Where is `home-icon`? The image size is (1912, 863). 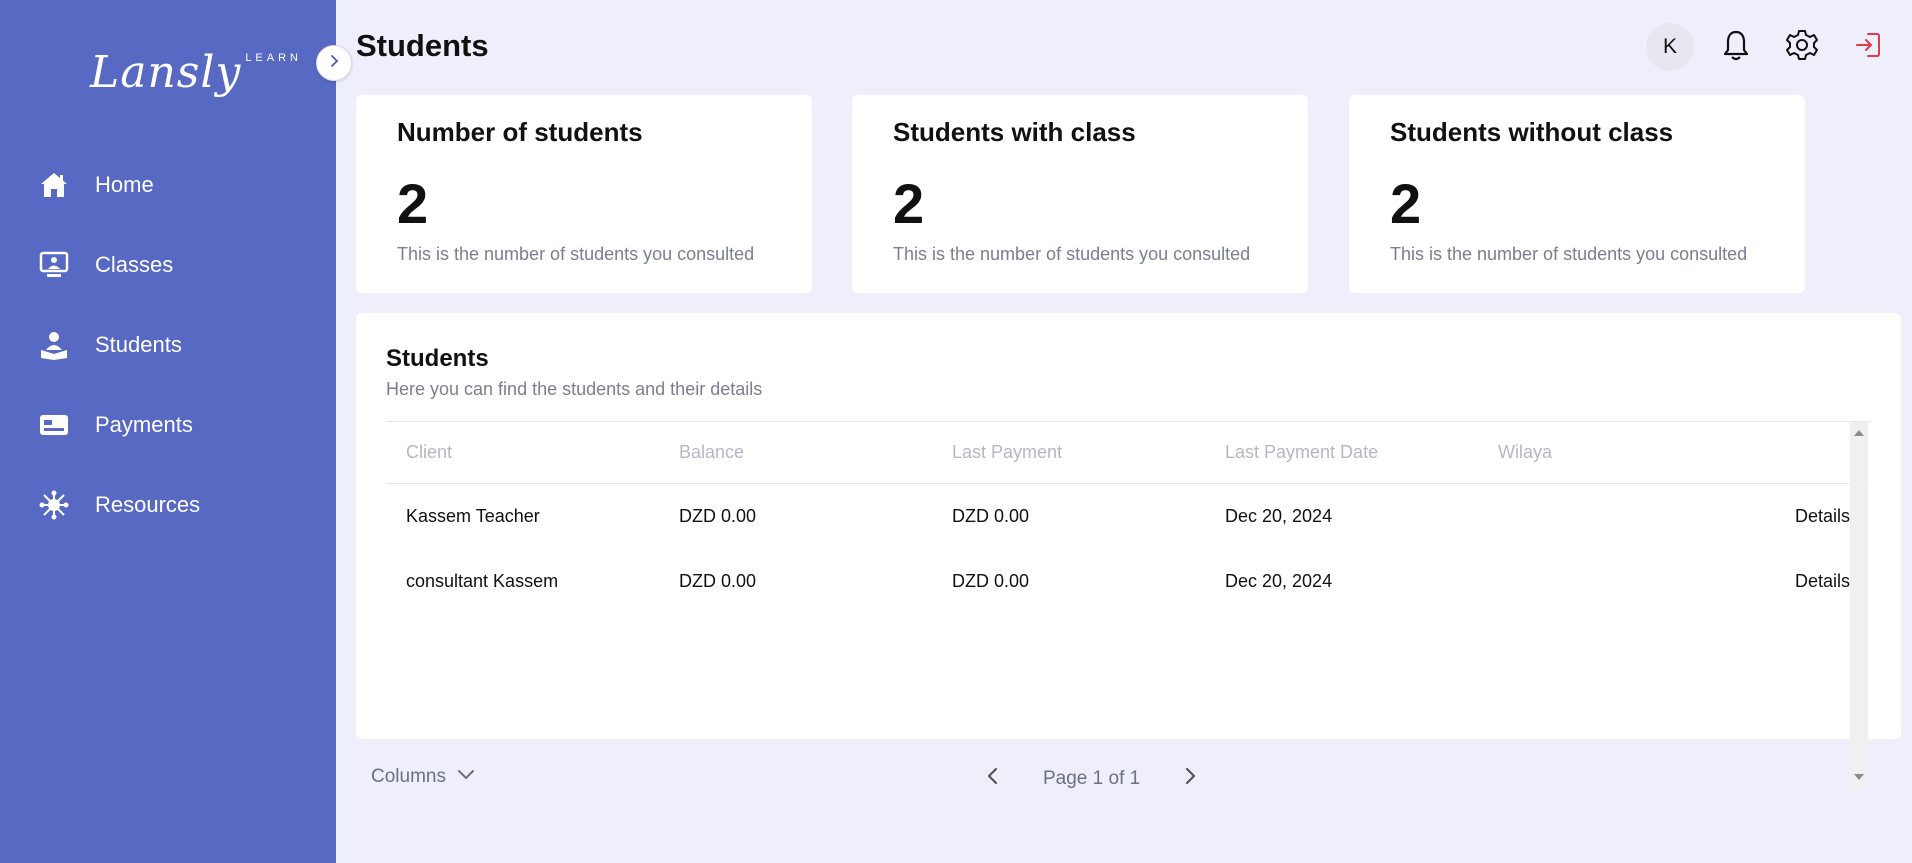 home-icon is located at coordinates (54, 185).